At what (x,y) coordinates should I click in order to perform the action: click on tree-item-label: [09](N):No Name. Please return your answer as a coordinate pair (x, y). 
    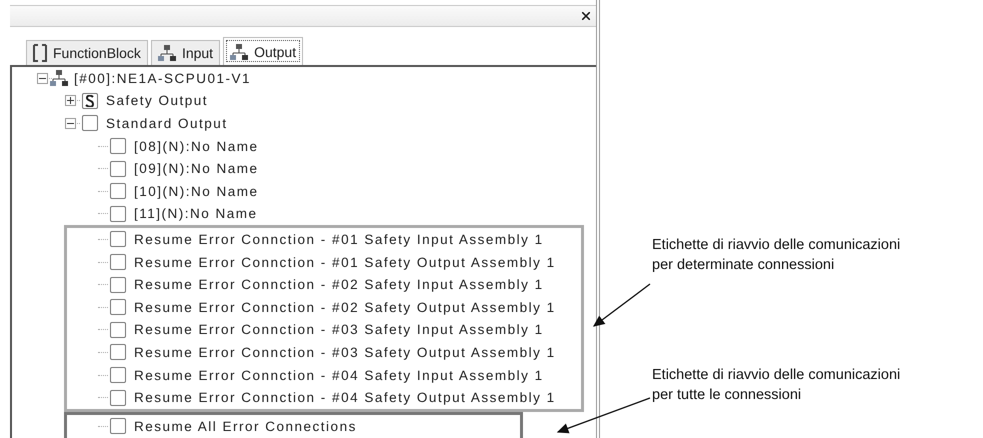
    Looking at the image, I should click on (195, 168).